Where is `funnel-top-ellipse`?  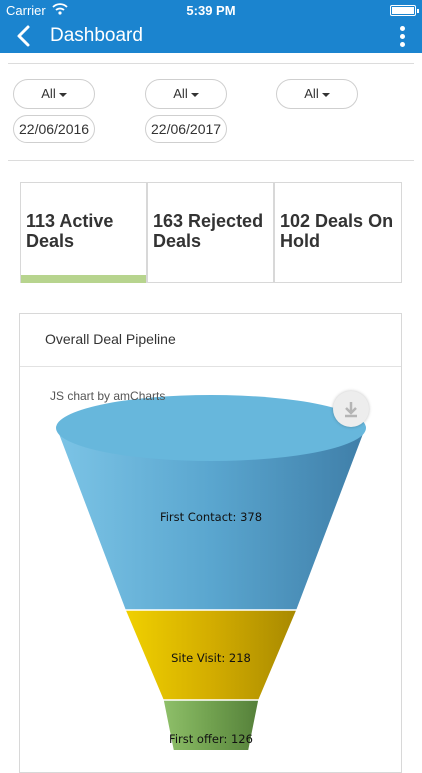
funnel-top-ellipse is located at coordinates (211, 428).